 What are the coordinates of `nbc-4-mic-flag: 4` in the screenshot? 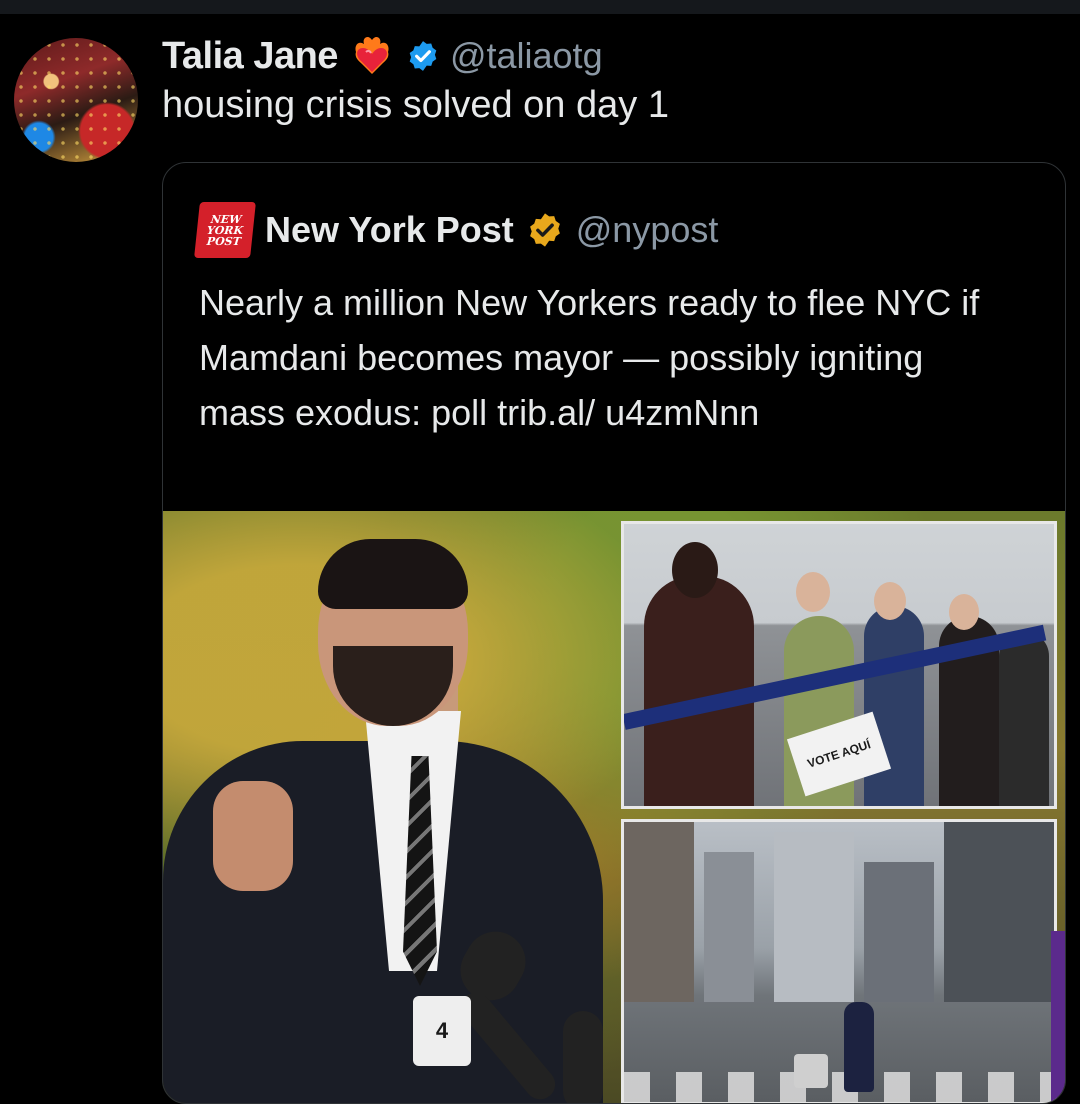 It's located at (442, 1031).